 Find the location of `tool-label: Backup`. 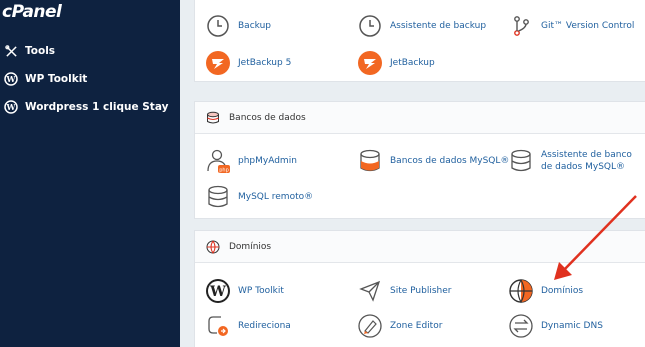

tool-label: Backup is located at coordinates (254, 26).